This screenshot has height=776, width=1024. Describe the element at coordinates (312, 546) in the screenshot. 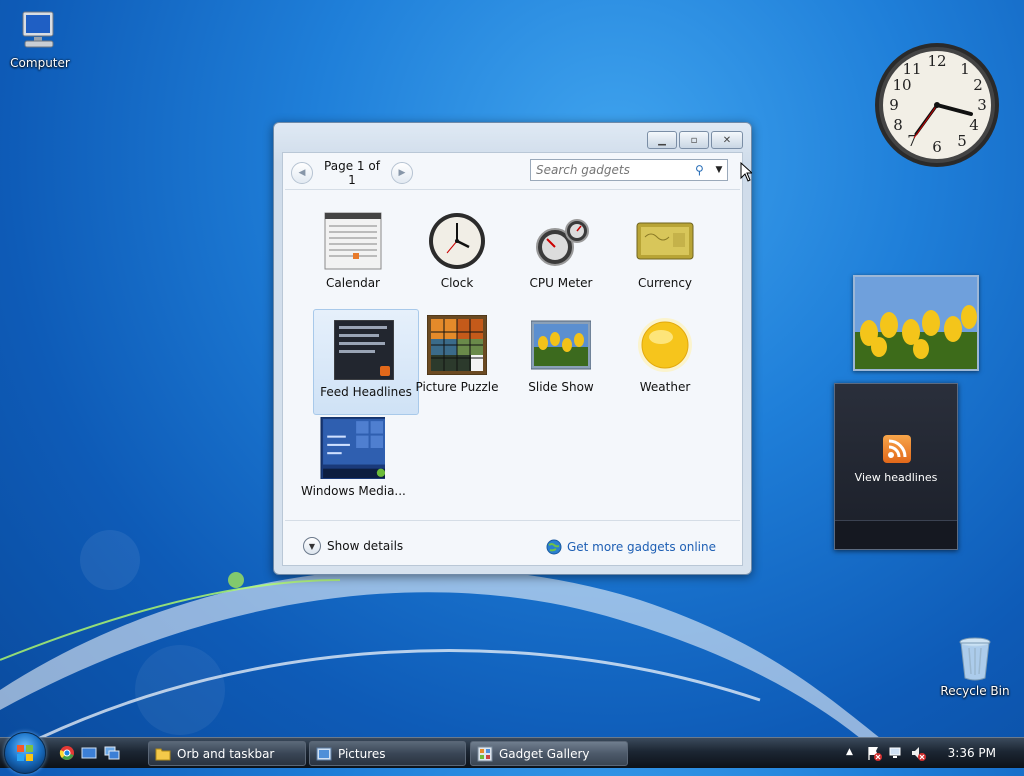

I see `chevron-down-icon: ▼` at that location.